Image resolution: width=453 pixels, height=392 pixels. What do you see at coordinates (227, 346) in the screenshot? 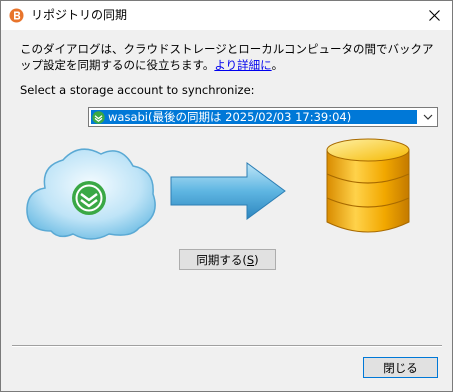
I see `divider` at bounding box center [227, 346].